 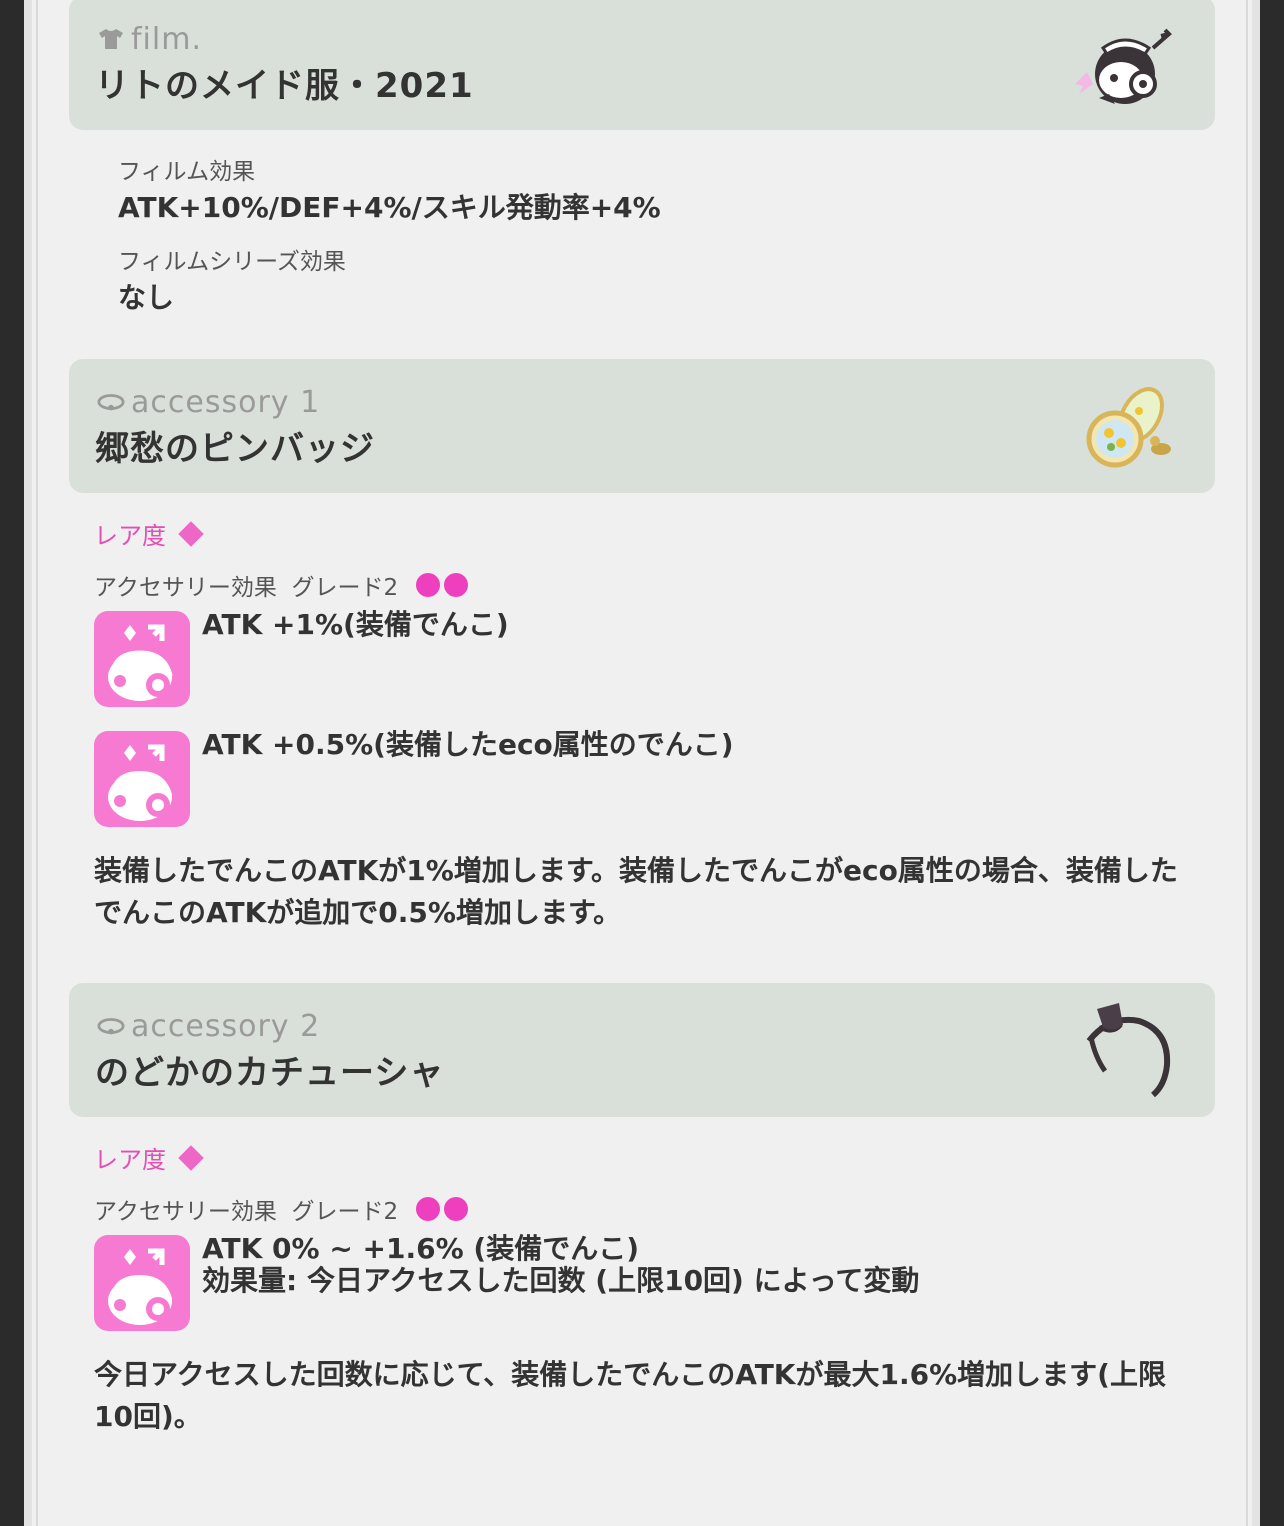 What do you see at coordinates (166, 39) in the screenshot?
I see `film-kind-label: film.` at bounding box center [166, 39].